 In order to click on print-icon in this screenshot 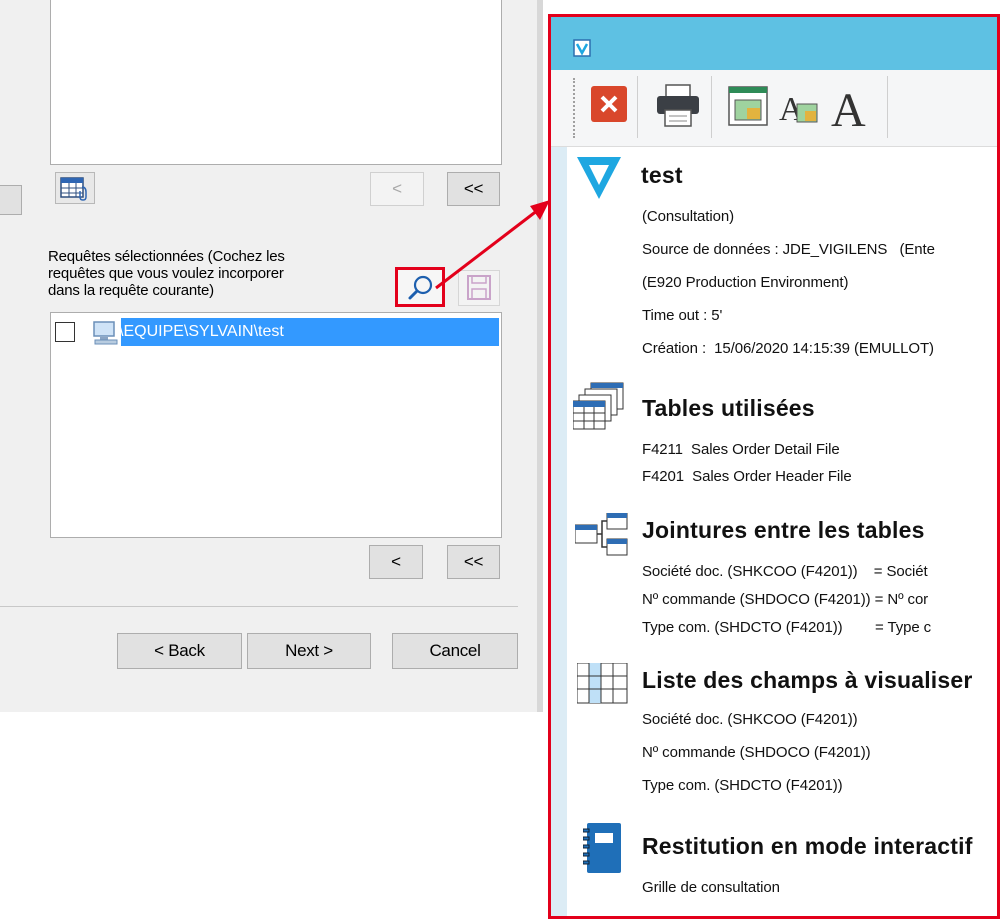, I will do `click(678, 106)`.